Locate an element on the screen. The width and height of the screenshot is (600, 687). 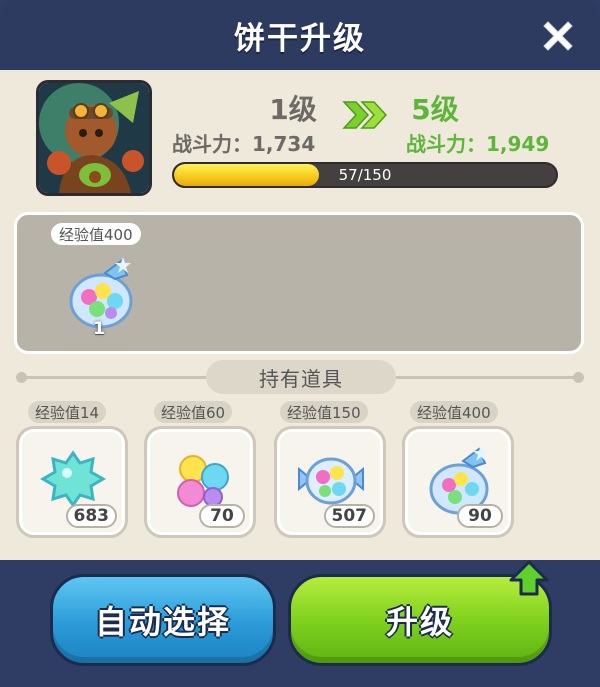
divider-line-left is located at coordinates (119, 377).